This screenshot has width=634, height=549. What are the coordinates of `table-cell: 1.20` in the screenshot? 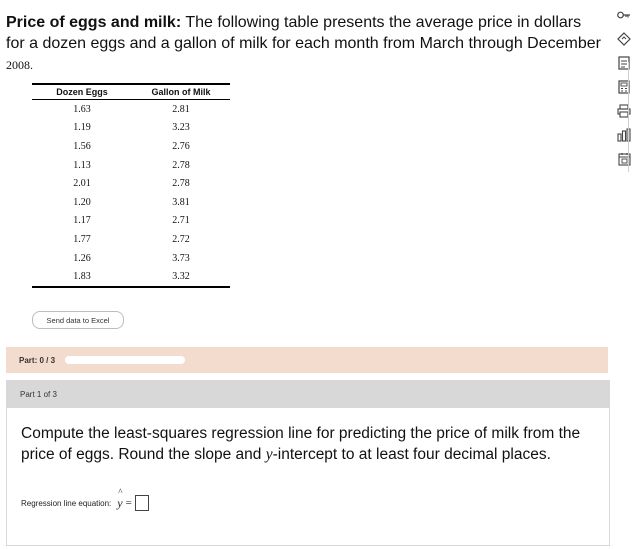 It's located at (82, 202).